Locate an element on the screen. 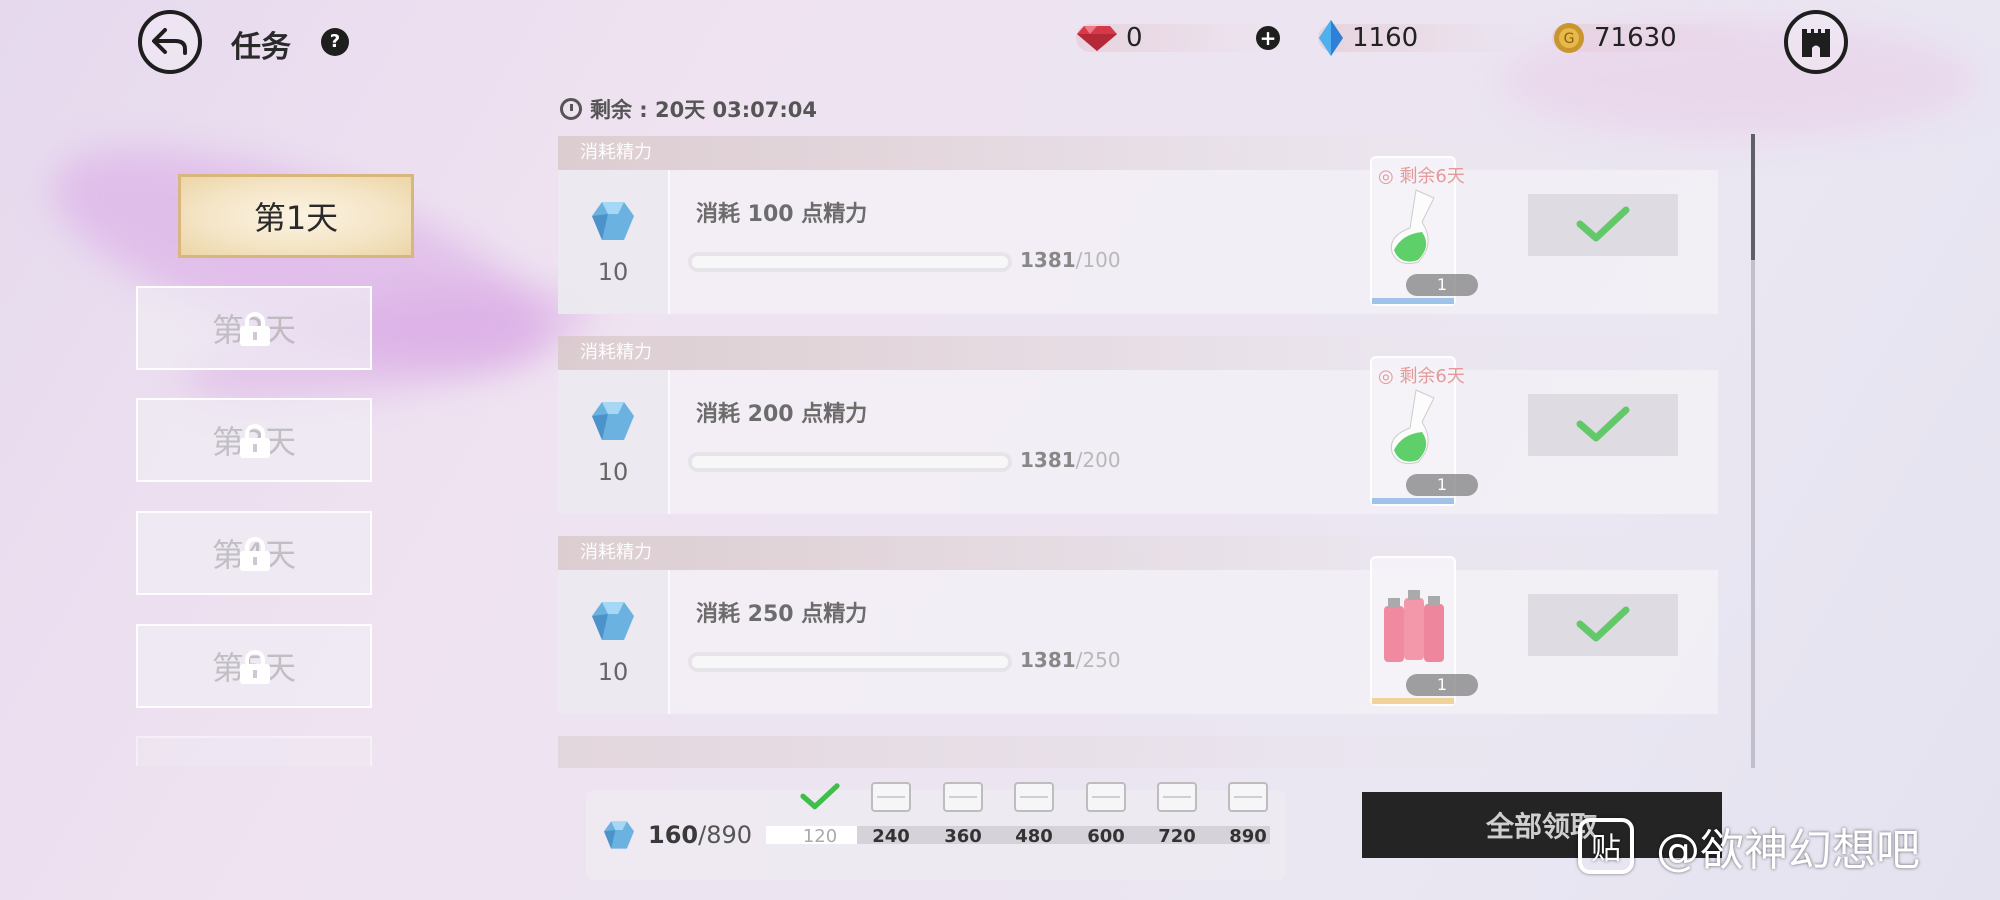 The image size is (2000, 900). help-icon: ? is located at coordinates (335, 42).